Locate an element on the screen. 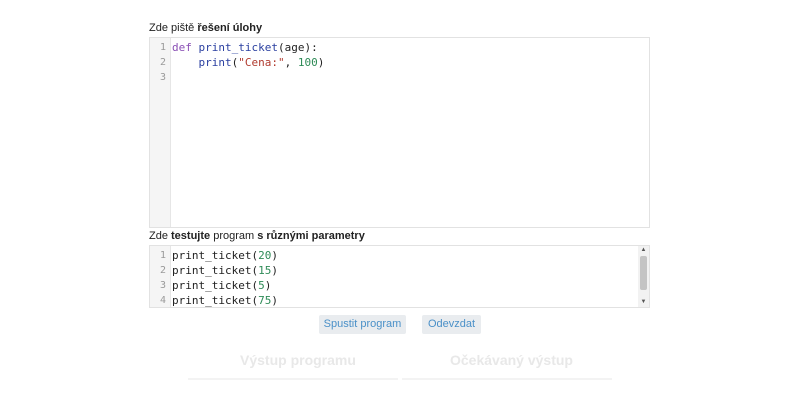 Image resolution: width=800 pixels, height=400 pixels. solution-label-prefix: Zde piště is located at coordinates (173, 28).